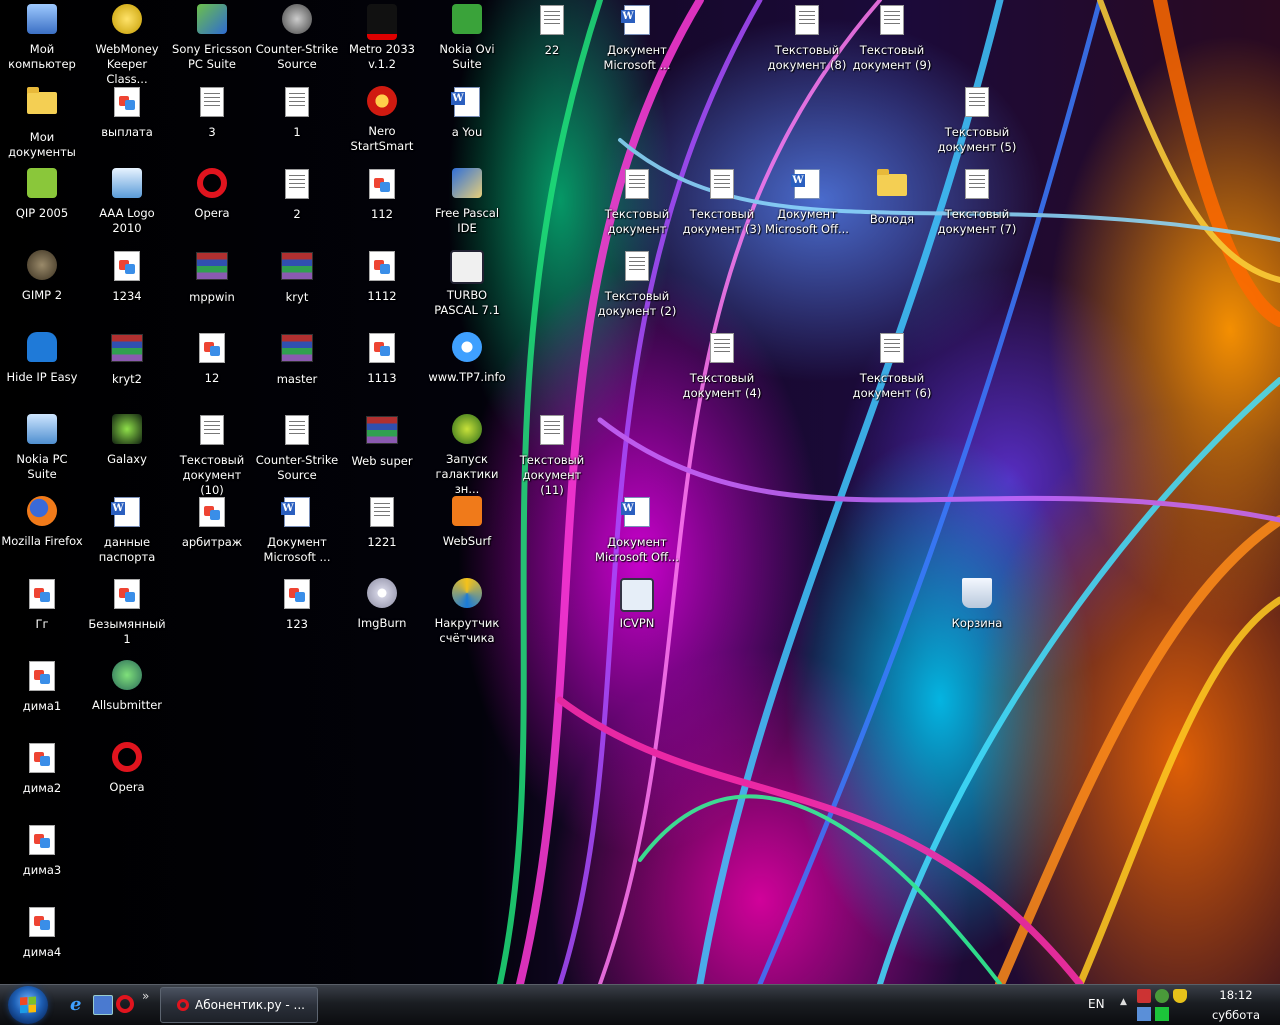 This screenshot has width=1280, height=1025. What do you see at coordinates (297, 56) in the screenshot?
I see `desktop-icon-label: Counter-Strike Source` at bounding box center [297, 56].